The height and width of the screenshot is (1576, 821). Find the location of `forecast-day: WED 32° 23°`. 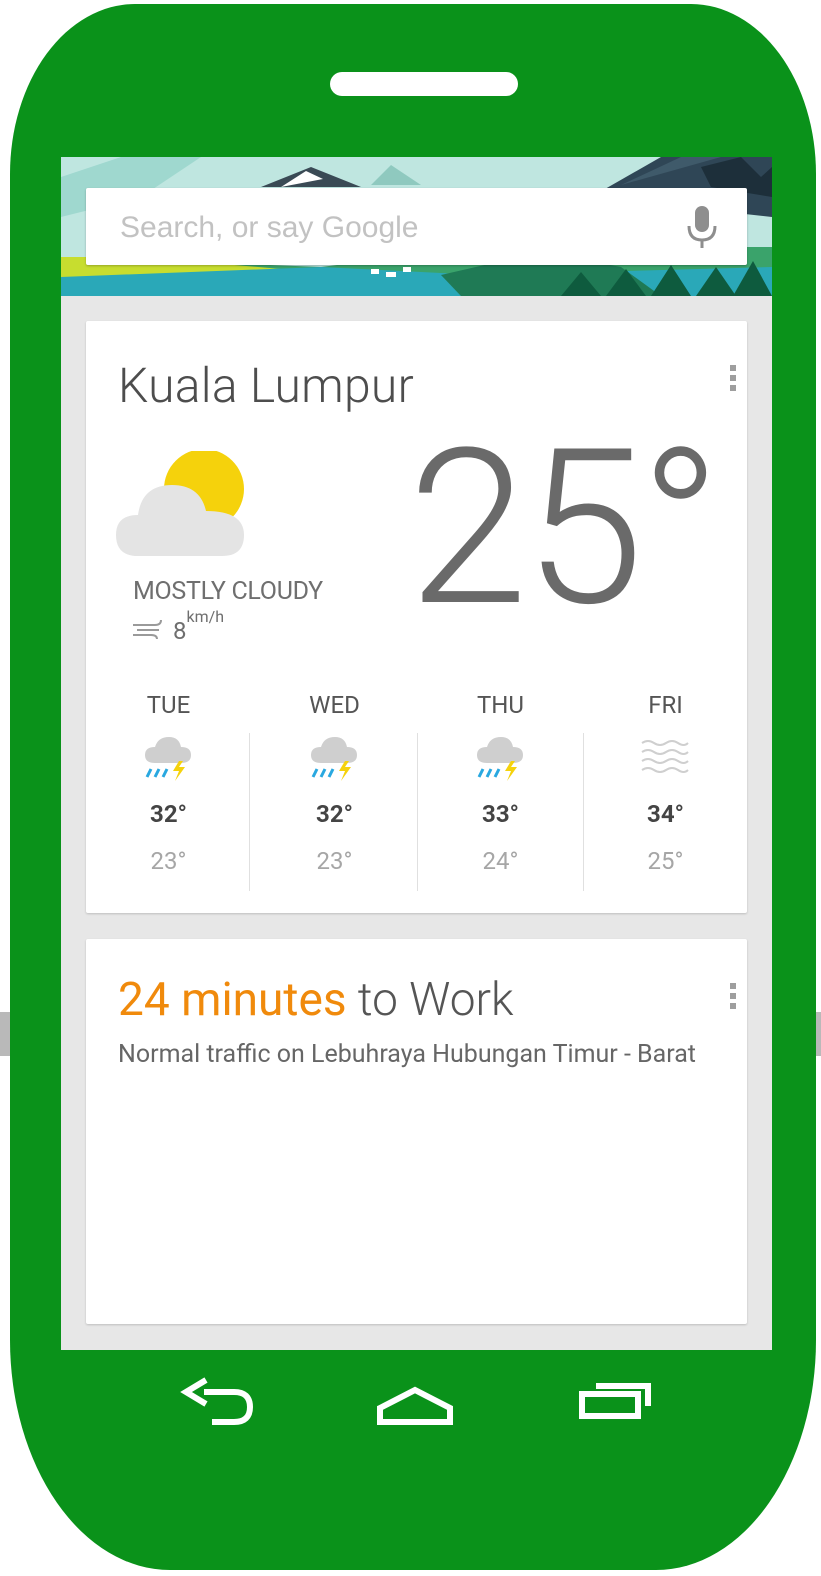

forecast-day: WED 32° 23° is located at coordinates (334, 789).